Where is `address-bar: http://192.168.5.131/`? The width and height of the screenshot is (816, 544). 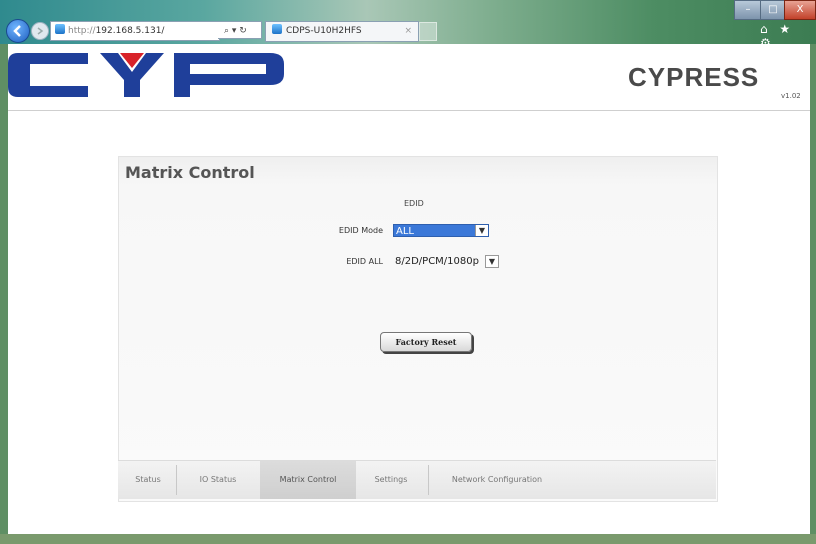 address-bar: http://192.168.5.131/ is located at coordinates (135, 31).